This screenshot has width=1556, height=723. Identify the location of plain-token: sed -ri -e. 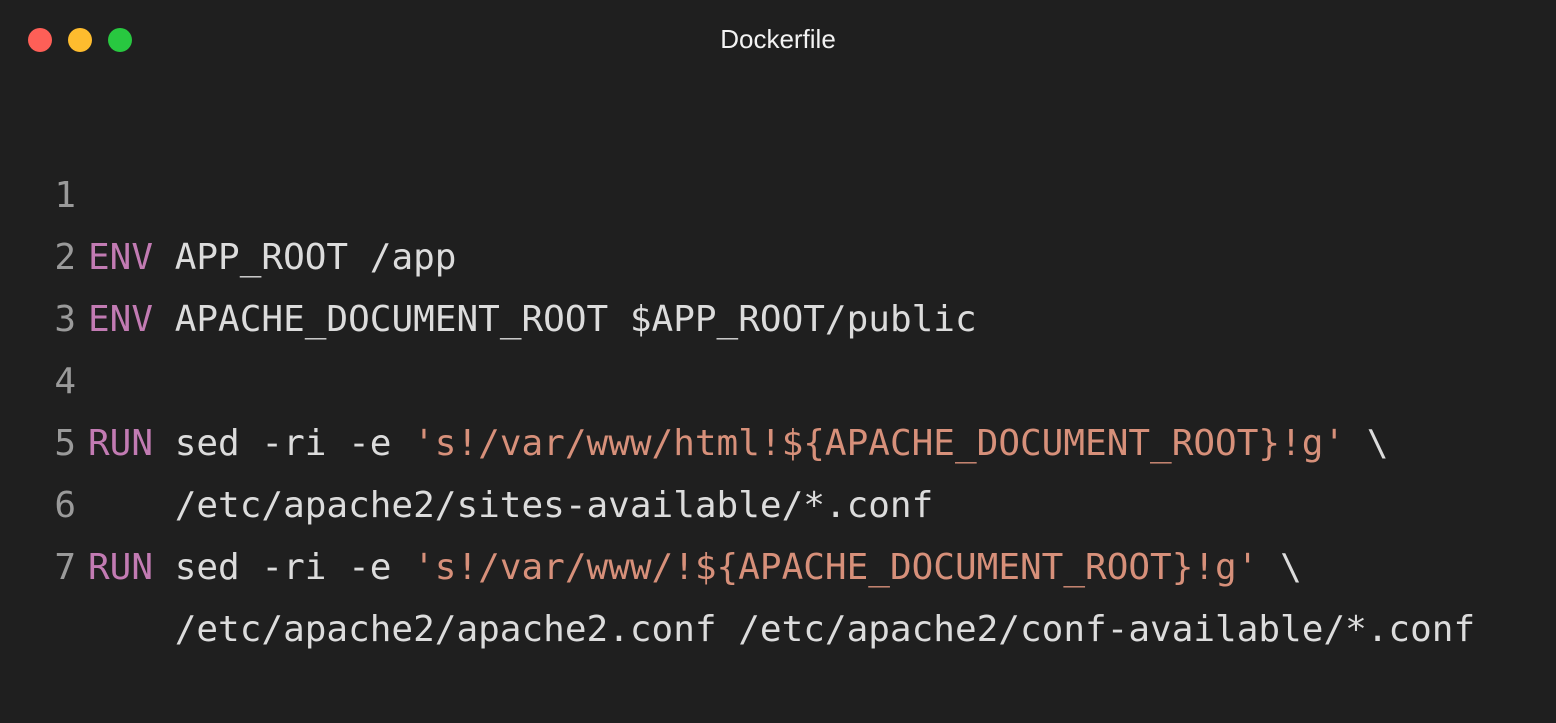
(283, 567).